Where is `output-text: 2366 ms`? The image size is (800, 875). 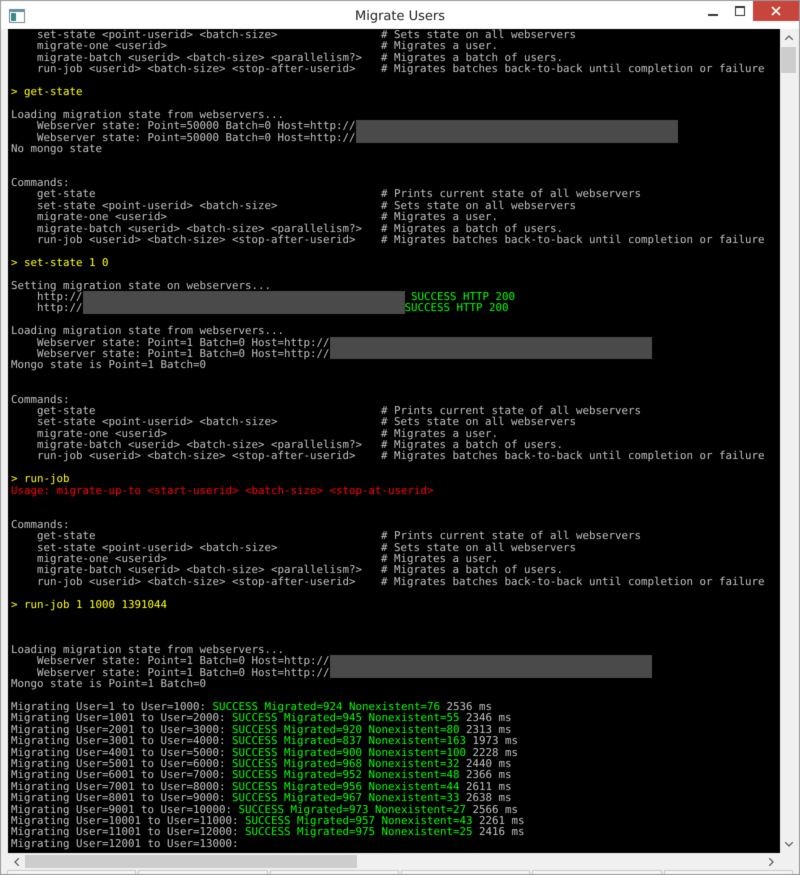
output-text: 2366 ms is located at coordinates (488, 775).